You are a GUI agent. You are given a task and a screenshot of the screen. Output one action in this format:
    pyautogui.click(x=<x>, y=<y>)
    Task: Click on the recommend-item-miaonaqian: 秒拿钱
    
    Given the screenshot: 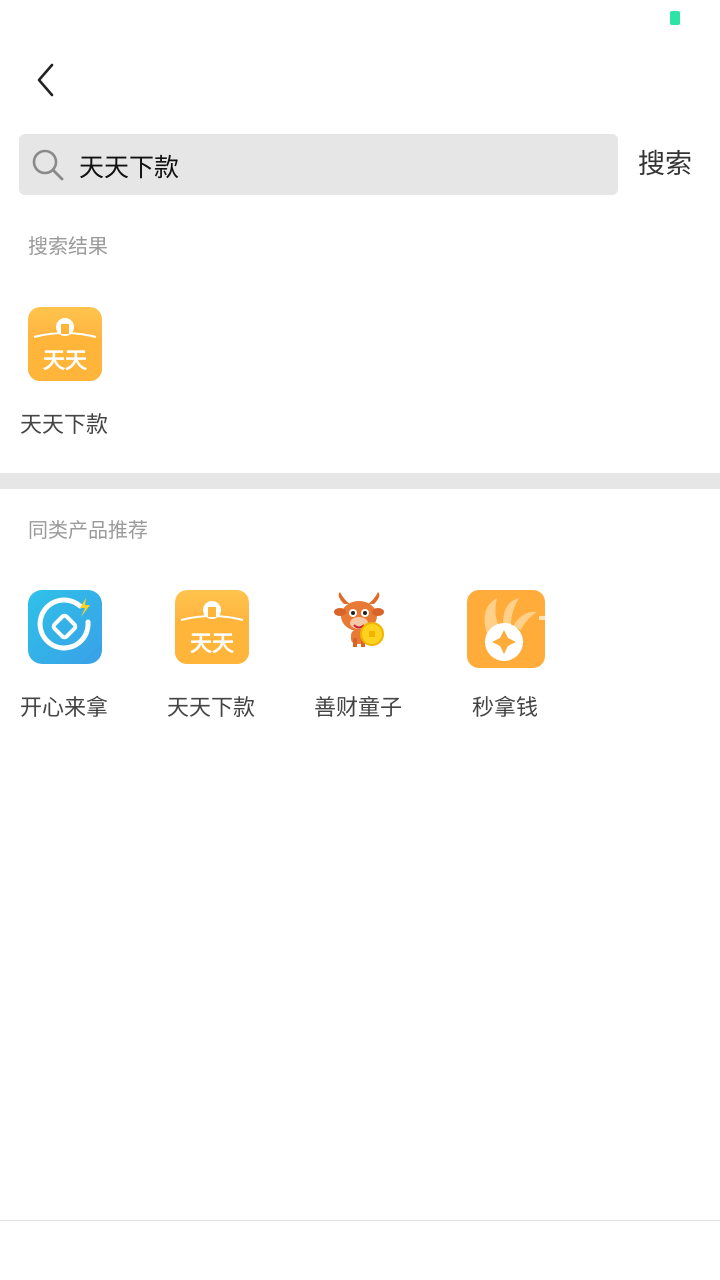 What is the action you would take?
    pyautogui.click(x=505, y=665)
    